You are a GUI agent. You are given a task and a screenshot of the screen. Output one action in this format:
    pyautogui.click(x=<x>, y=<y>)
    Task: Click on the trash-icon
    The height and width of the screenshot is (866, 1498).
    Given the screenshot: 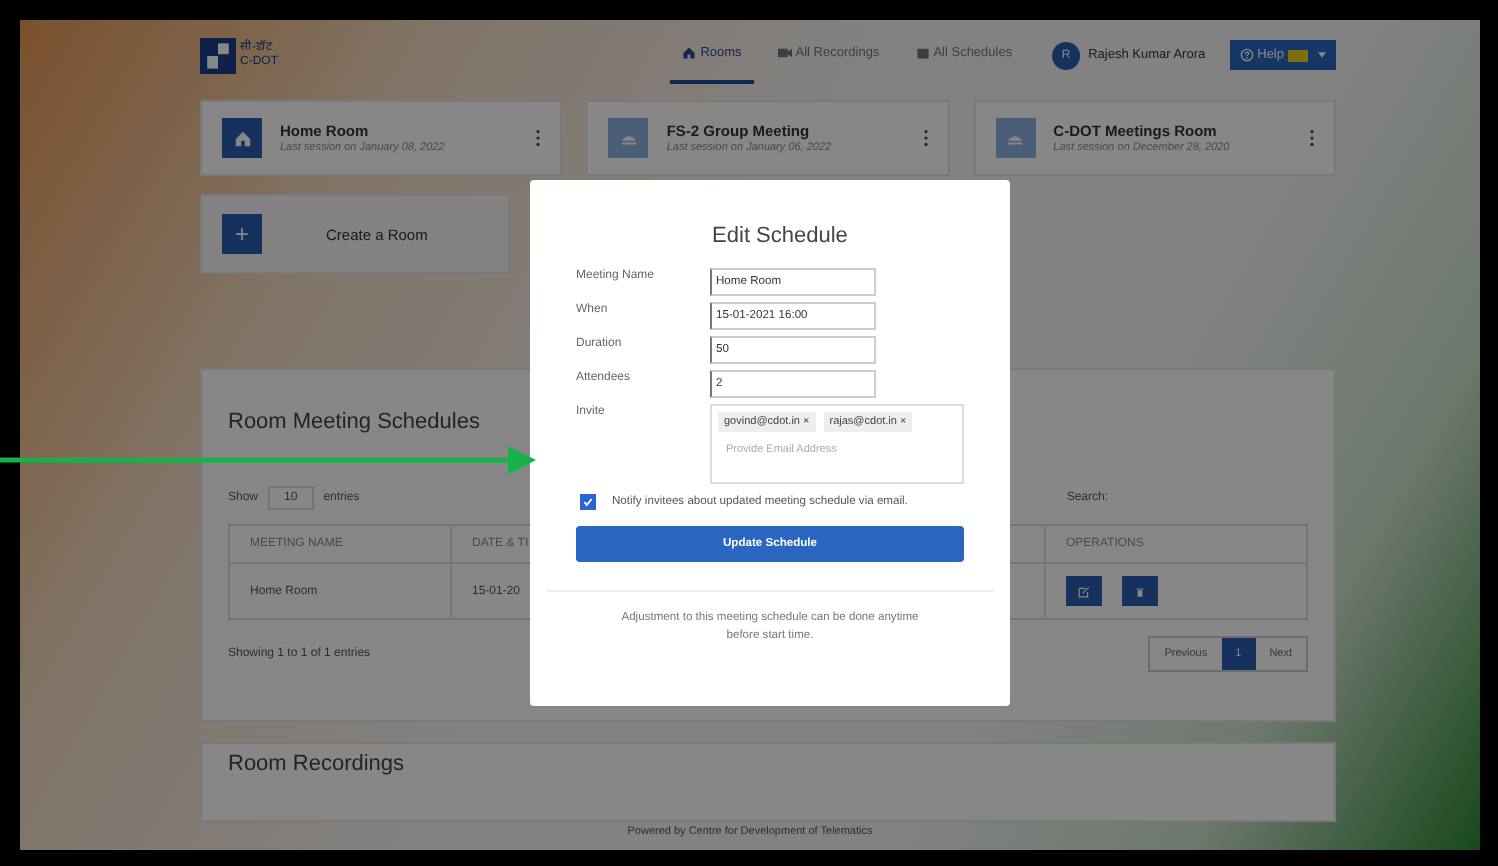 What is the action you would take?
    pyautogui.click(x=1139, y=591)
    